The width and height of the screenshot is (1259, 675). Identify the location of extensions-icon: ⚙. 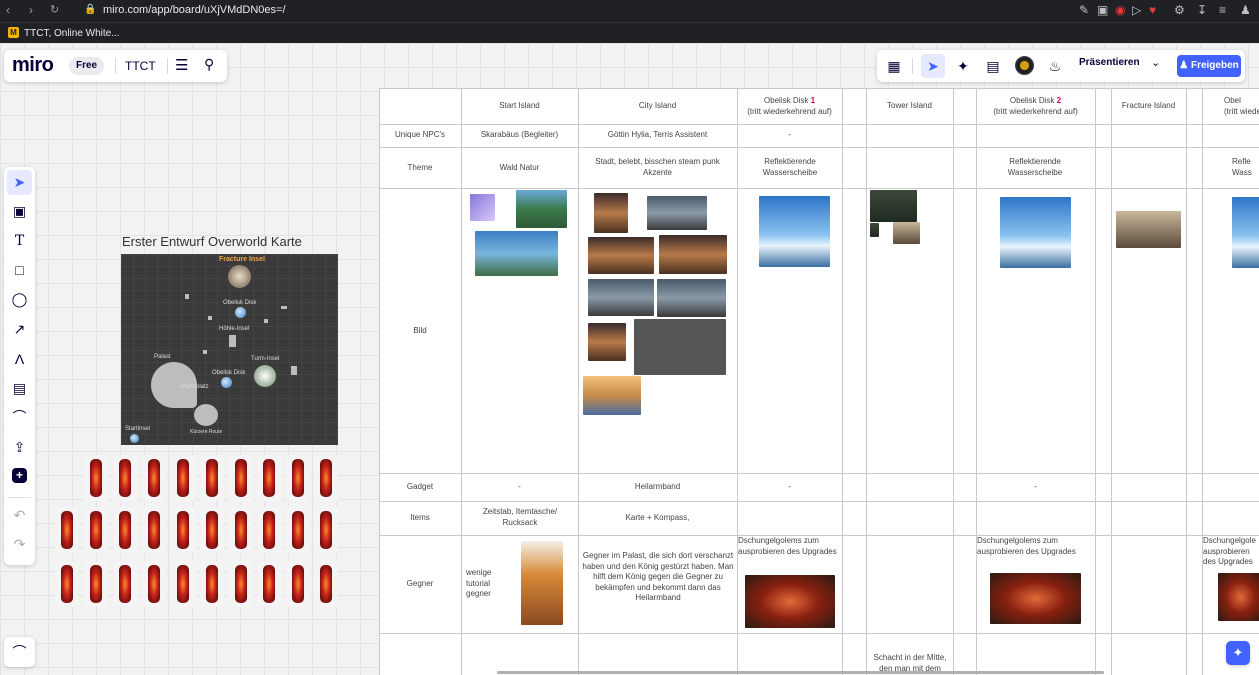
(1179, 10).